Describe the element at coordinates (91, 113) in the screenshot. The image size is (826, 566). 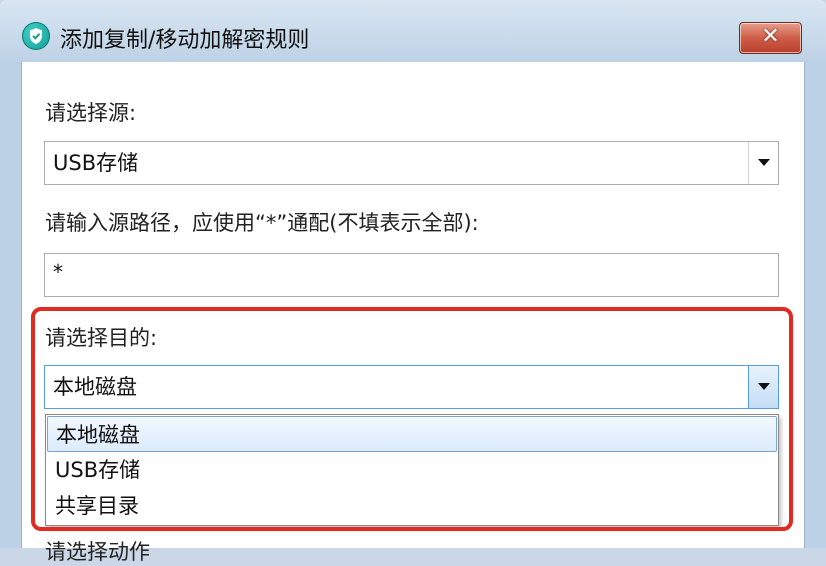
I see `source-label: 请选择源:` at that location.